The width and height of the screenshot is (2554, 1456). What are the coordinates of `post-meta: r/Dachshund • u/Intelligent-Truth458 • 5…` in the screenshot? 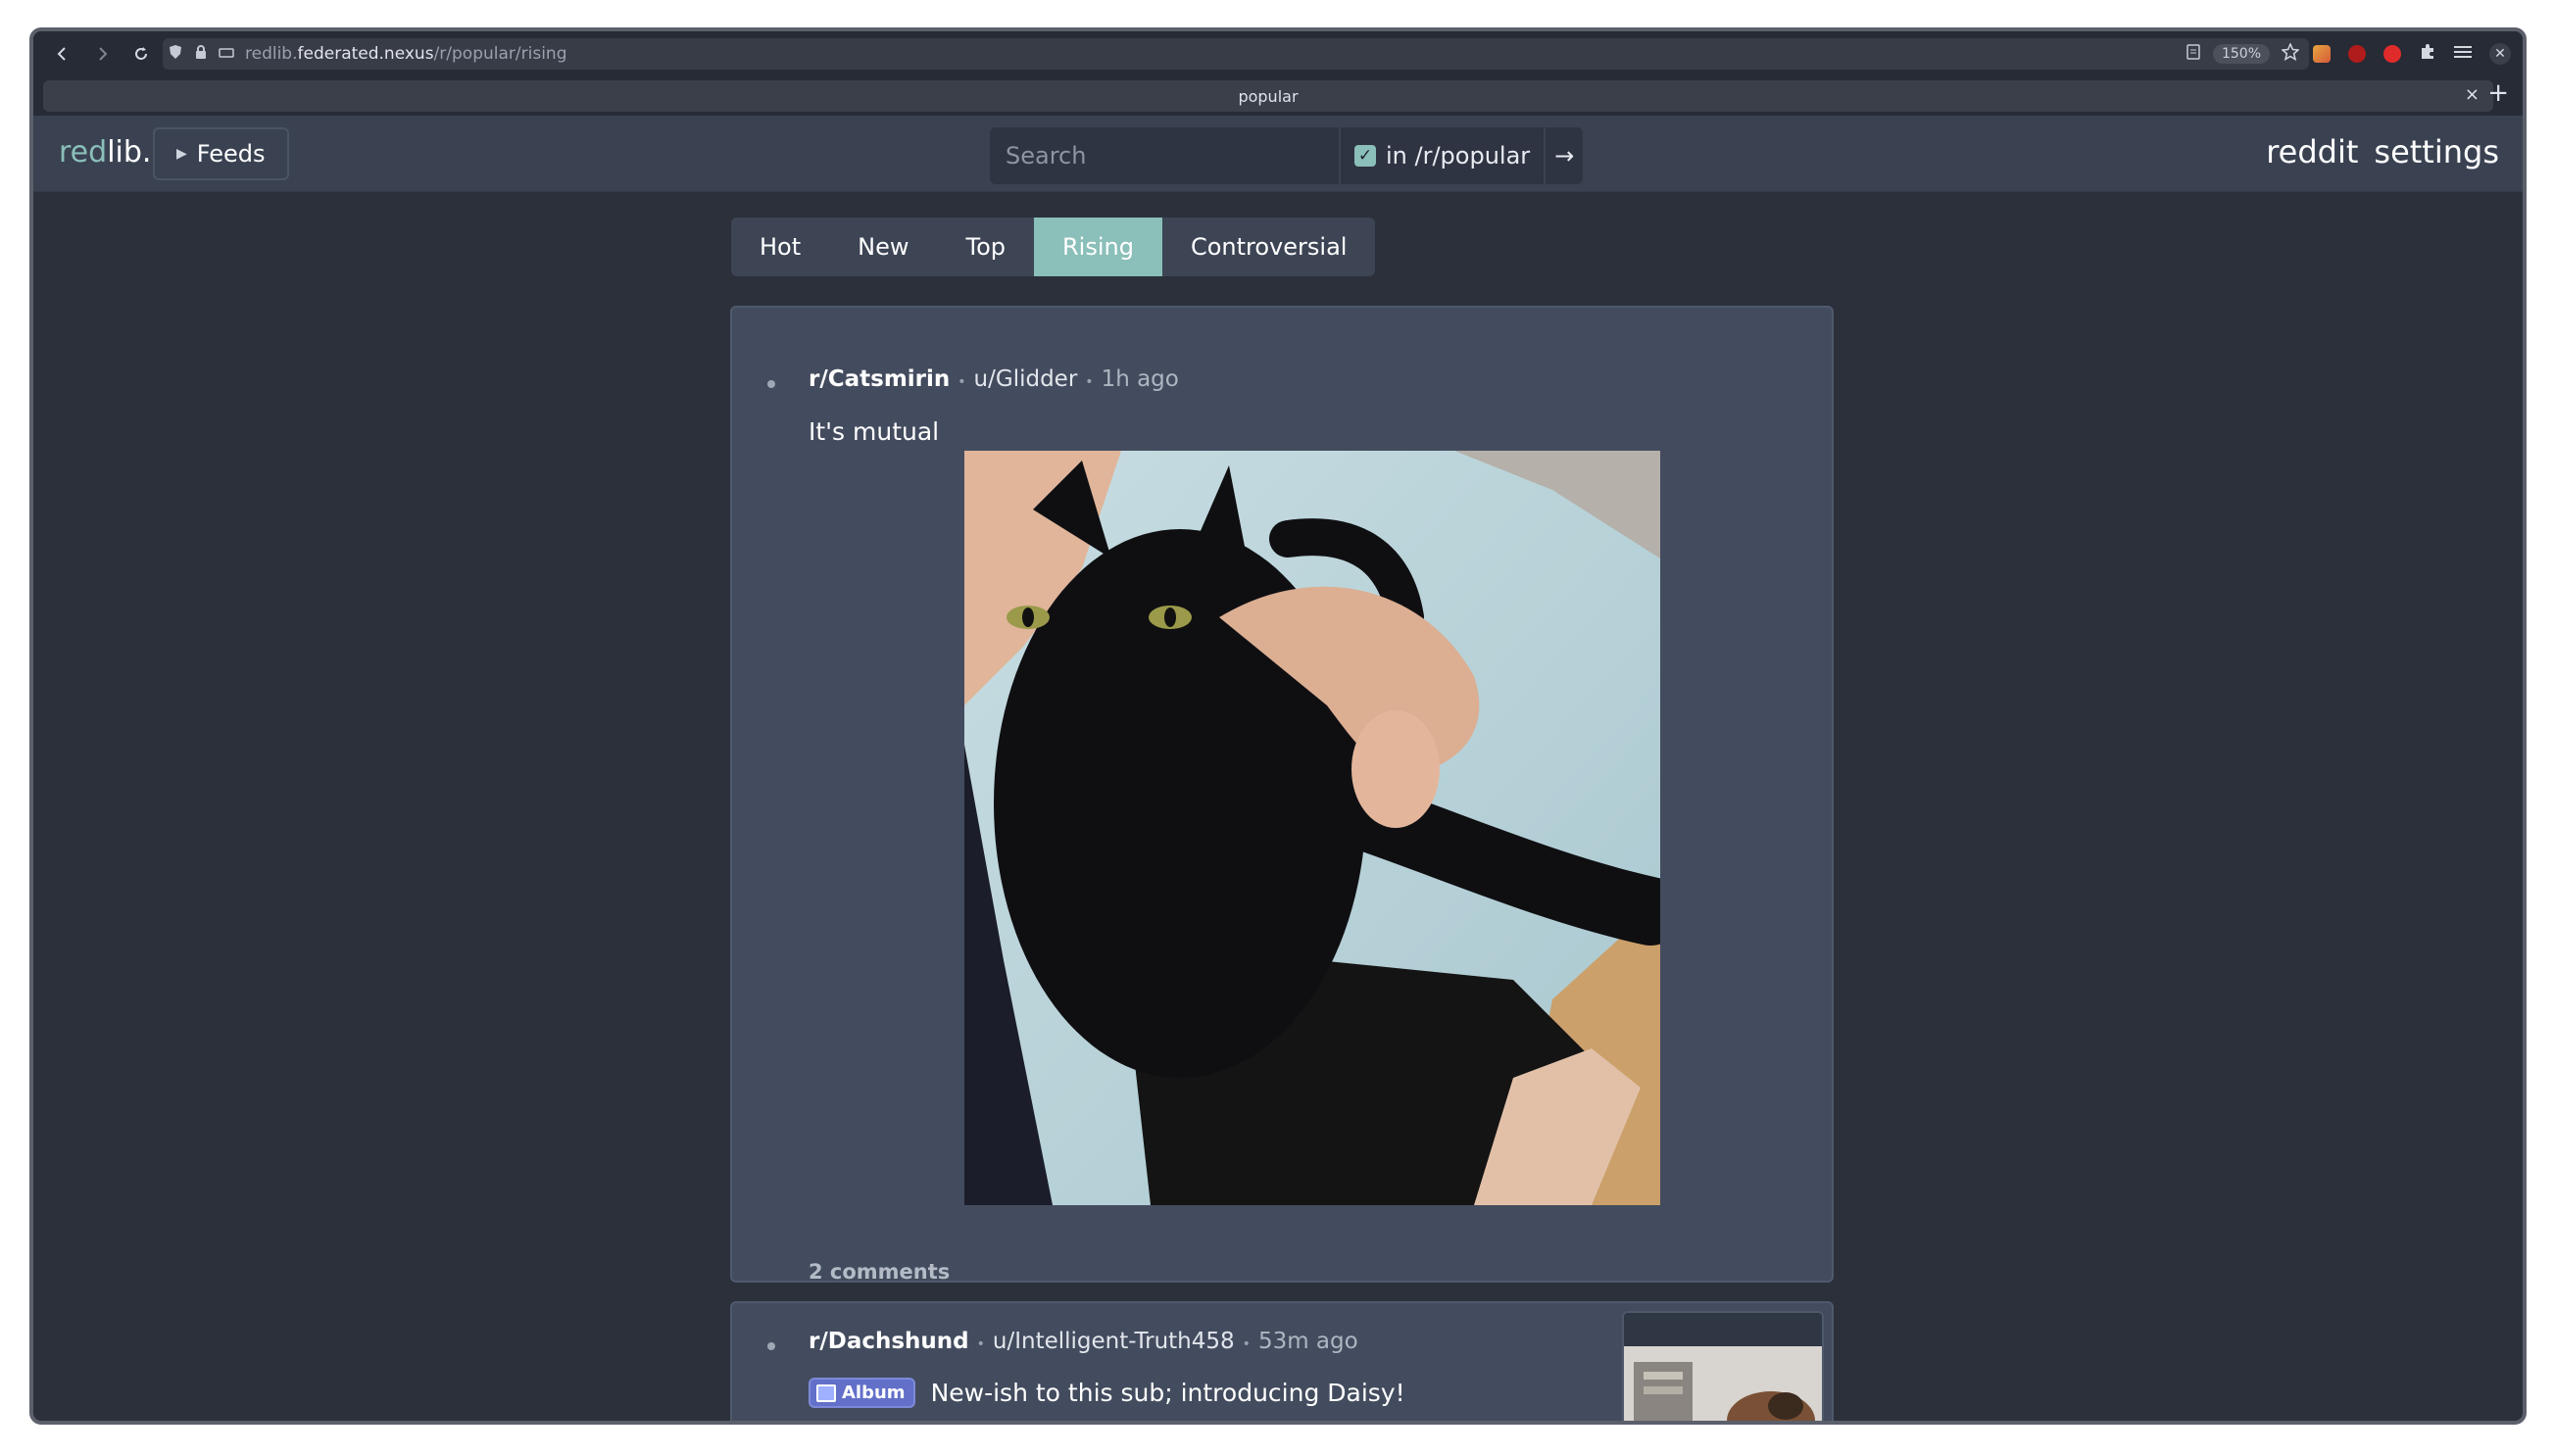 It's located at (1083, 1341).